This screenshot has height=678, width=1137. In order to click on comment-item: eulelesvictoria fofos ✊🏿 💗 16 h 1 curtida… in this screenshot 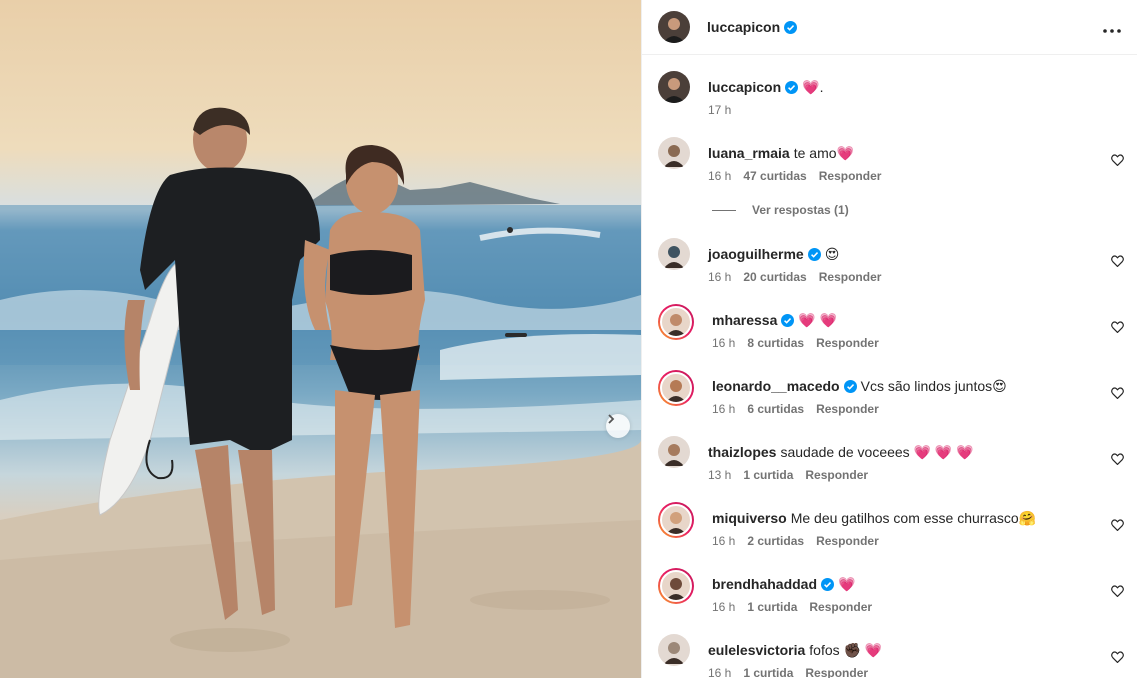, I will do `click(891, 656)`.